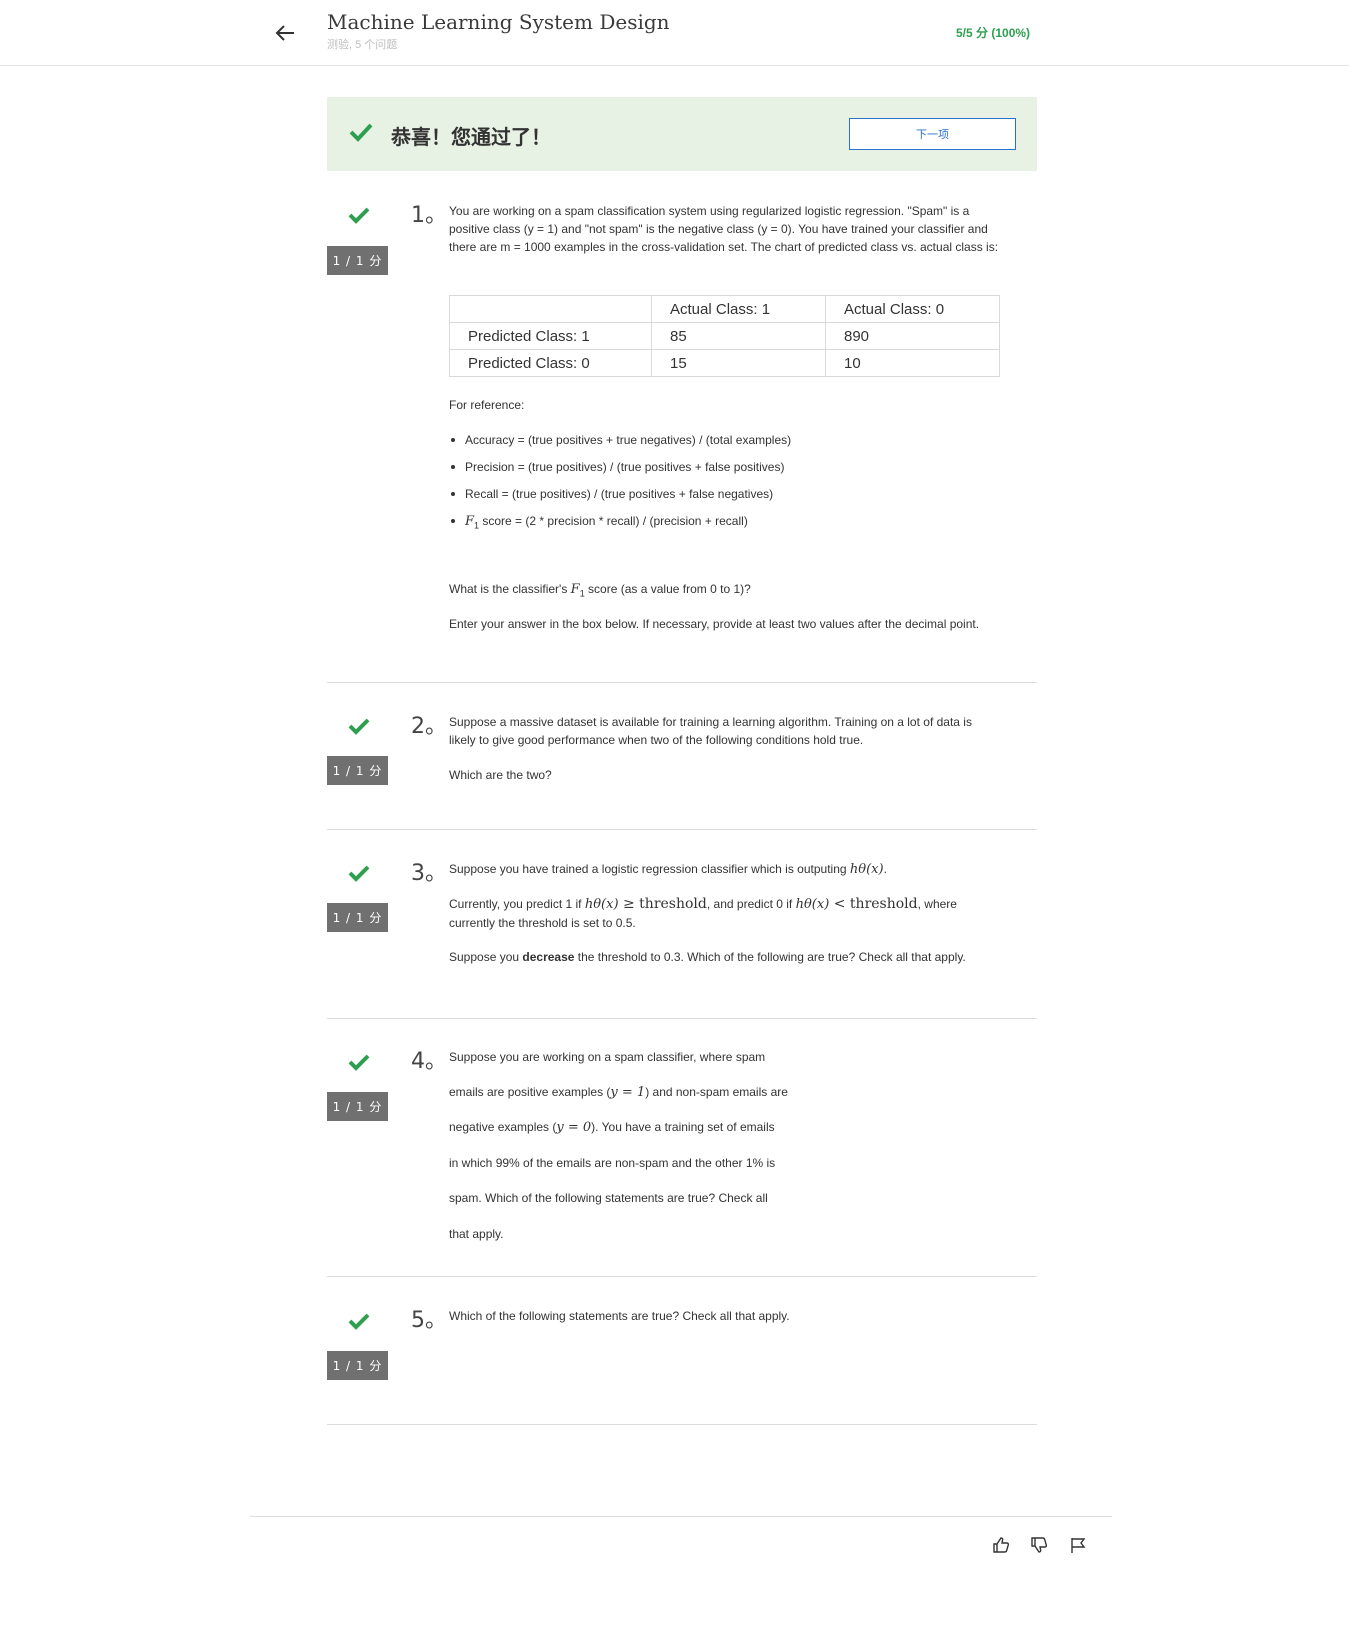 Image resolution: width=1349 pixels, height=1630 pixels. What do you see at coordinates (716, 1092) in the screenshot?
I see `text: ) and non-spam emails are` at bounding box center [716, 1092].